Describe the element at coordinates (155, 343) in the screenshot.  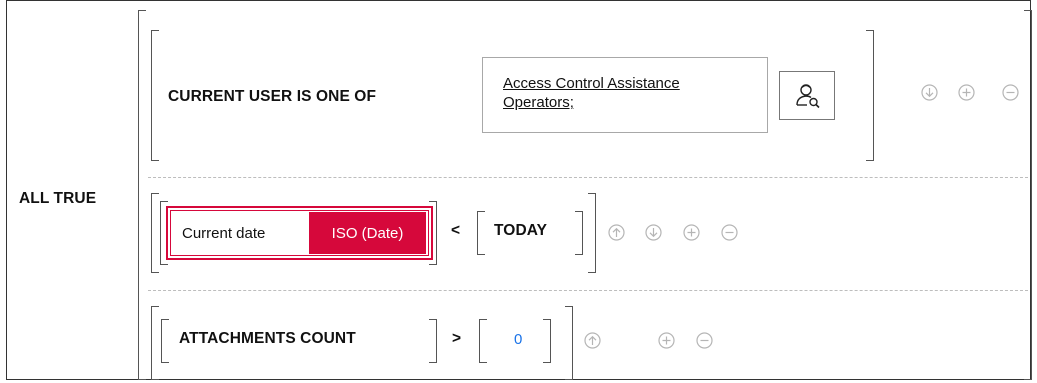
I see `rule3-bracket-left` at that location.